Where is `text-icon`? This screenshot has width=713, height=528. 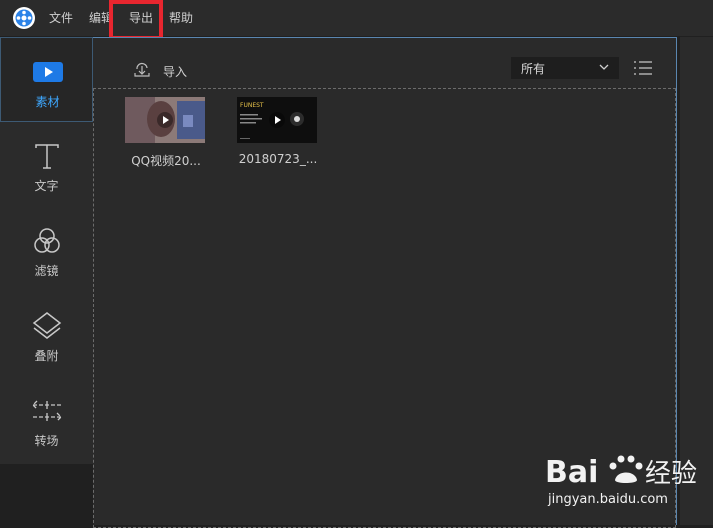 text-icon is located at coordinates (47, 156).